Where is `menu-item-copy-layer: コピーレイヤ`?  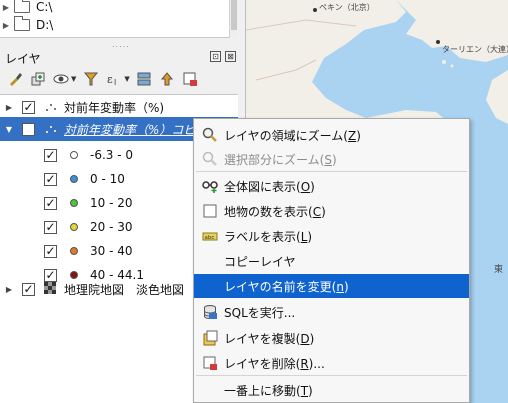 menu-item-copy-layer: コピーレイヤ is located at coordinates (331, 261).